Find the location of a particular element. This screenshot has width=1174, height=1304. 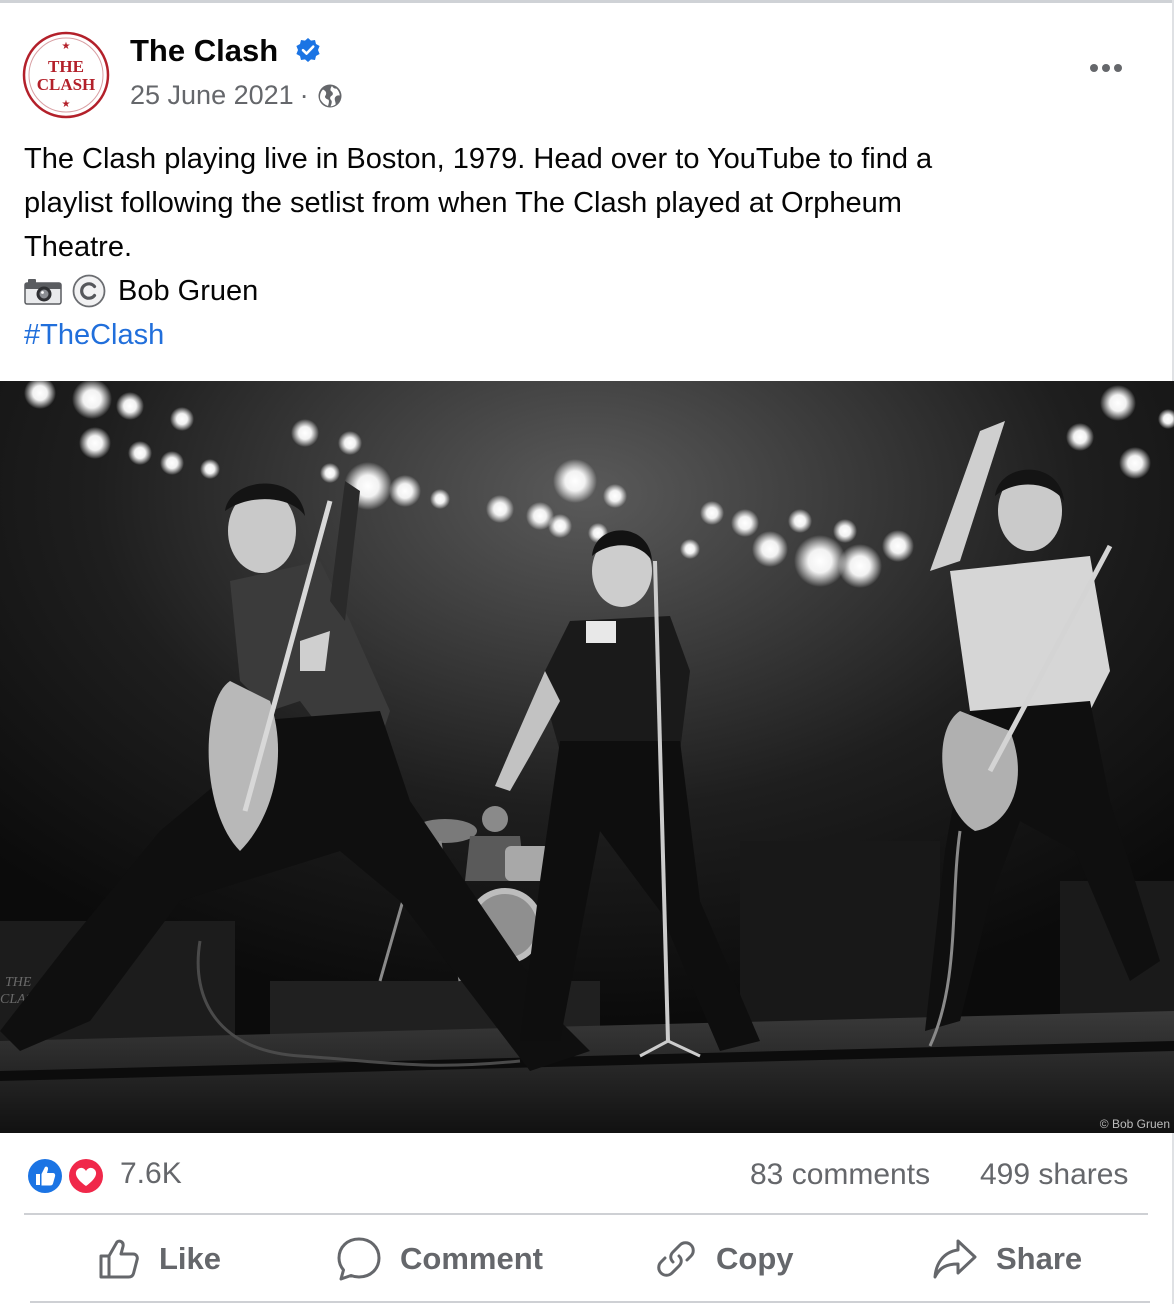

share-label: Share is located at coordinates (1039, 1258).